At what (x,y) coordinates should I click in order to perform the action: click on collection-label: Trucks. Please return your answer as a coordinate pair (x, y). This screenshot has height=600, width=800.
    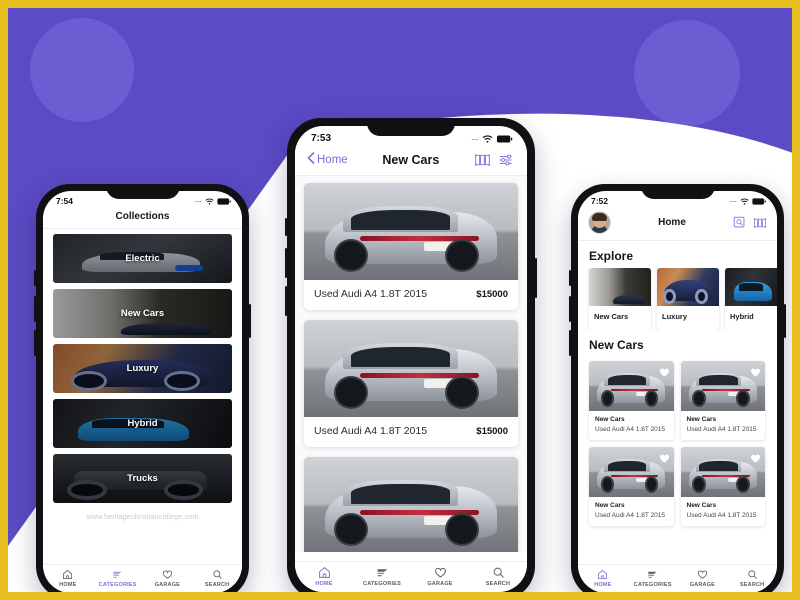
    Looking at the image, I should click on (142, 478).